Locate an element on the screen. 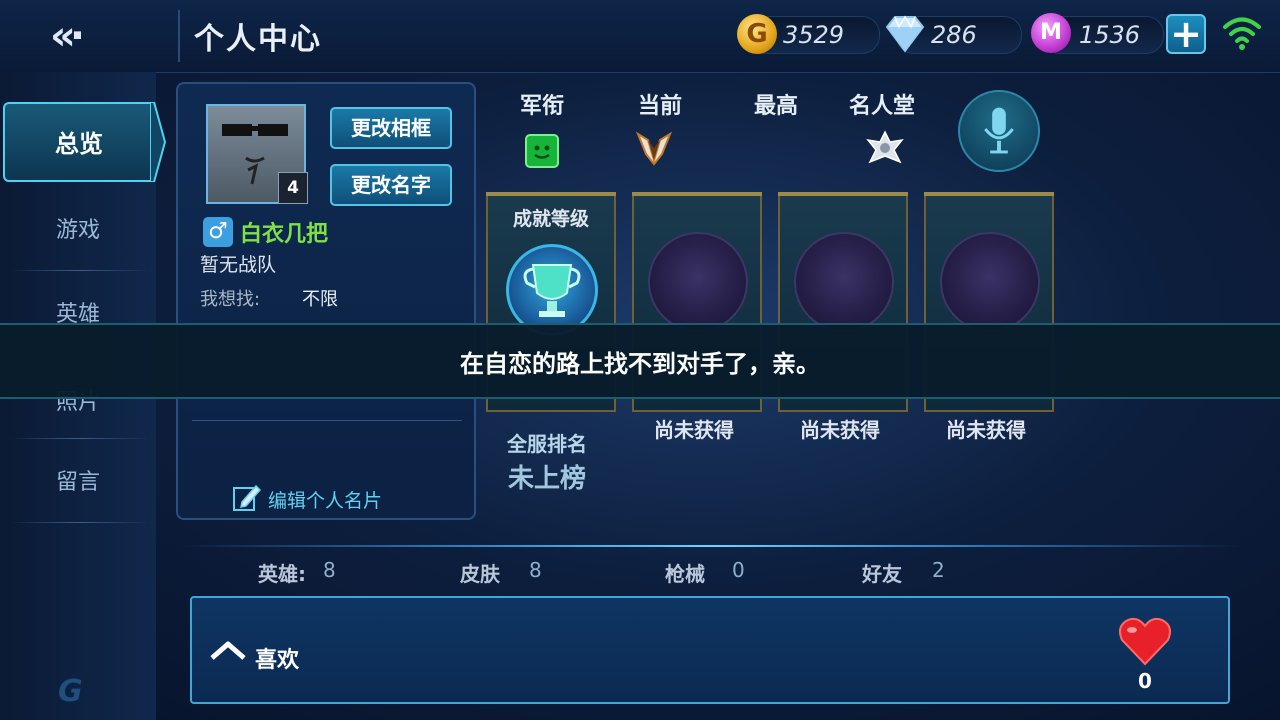 The image size is (1280, 720). edit-card-link: 编辑个人名片 is located at coordinates (325, 499).